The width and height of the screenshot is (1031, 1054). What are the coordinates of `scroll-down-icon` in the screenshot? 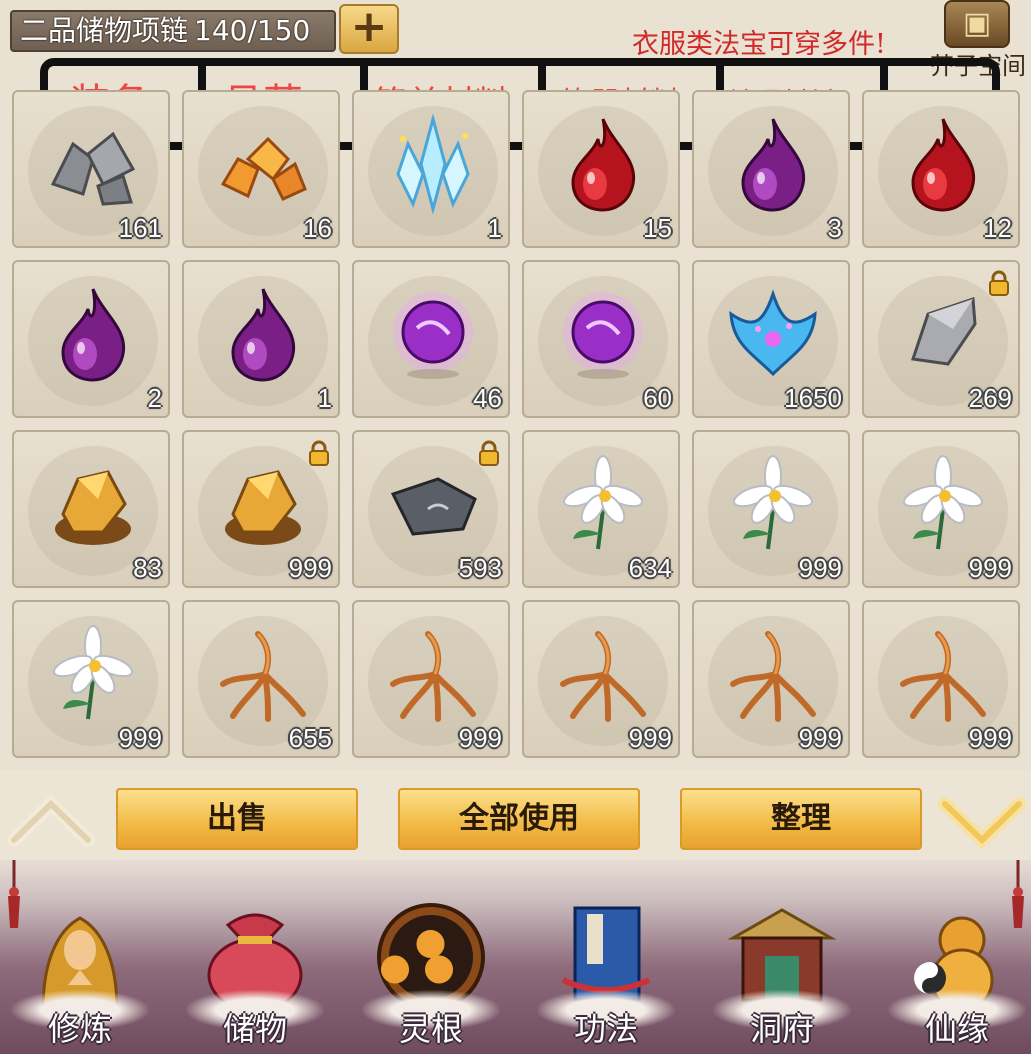 It's located at (982, 820).